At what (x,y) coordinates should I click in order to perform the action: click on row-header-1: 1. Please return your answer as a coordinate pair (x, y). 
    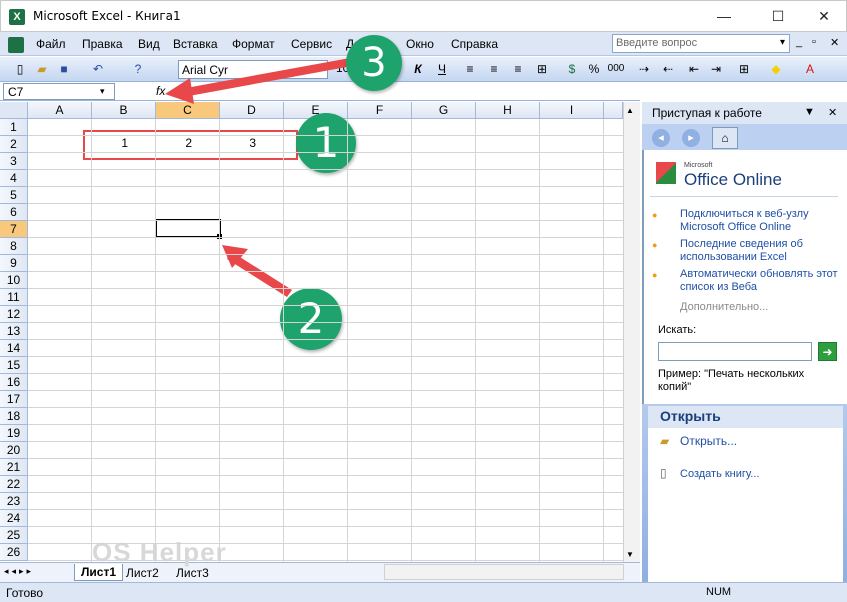
    Looking at the image, I should click on (14, 127).